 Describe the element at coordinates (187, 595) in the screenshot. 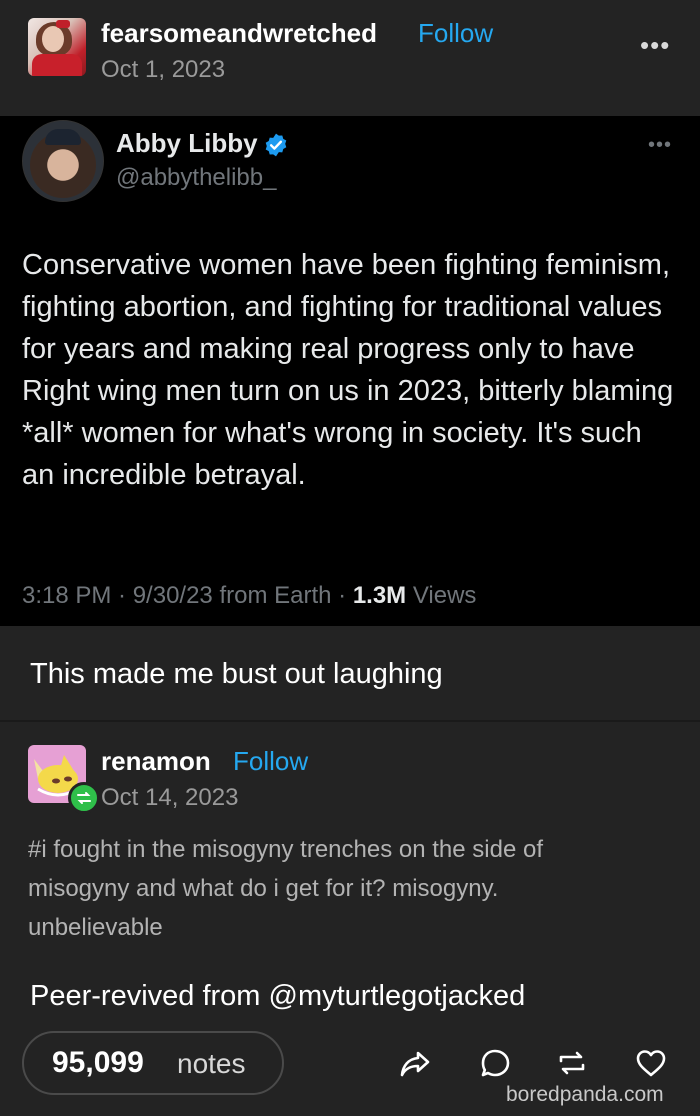

I see `tweet-timestamp: 3:18 PM · 9/30/23 from Earth ·` at that location.